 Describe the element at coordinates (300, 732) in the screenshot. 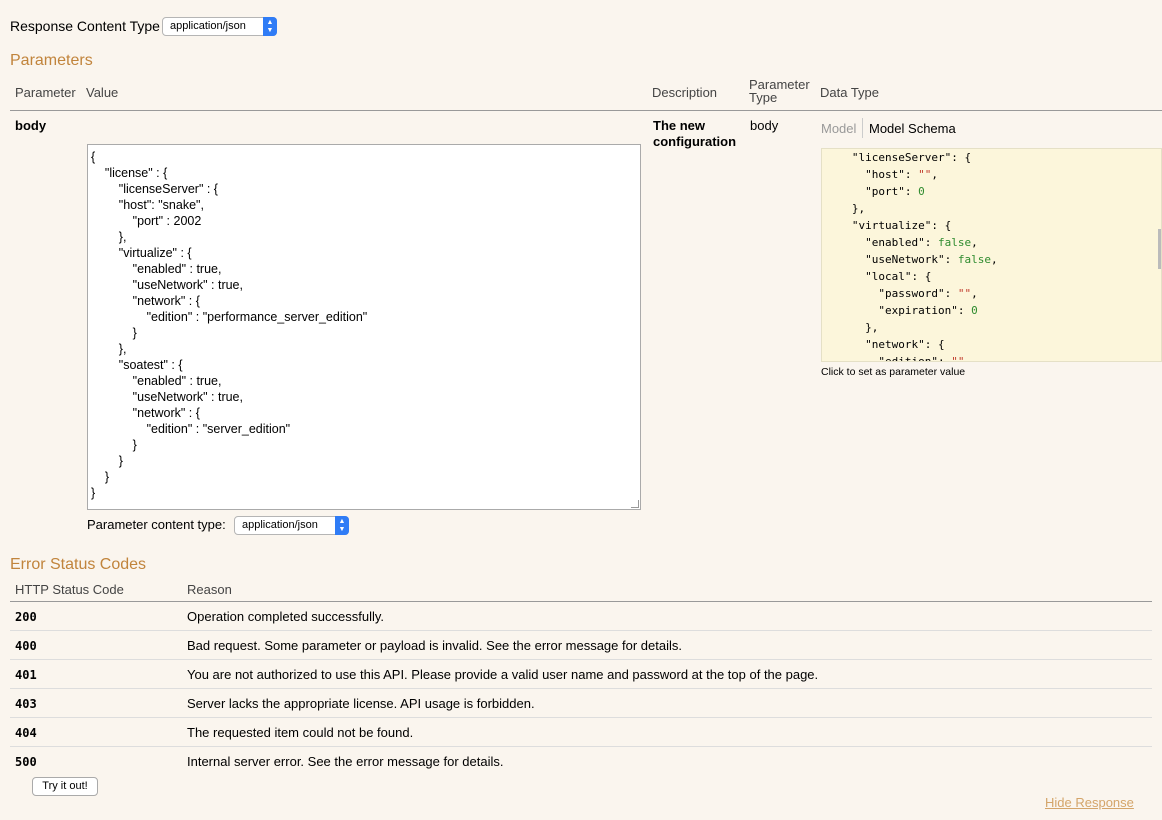

I see `status-reason: The requested item could not be found.` at that location.